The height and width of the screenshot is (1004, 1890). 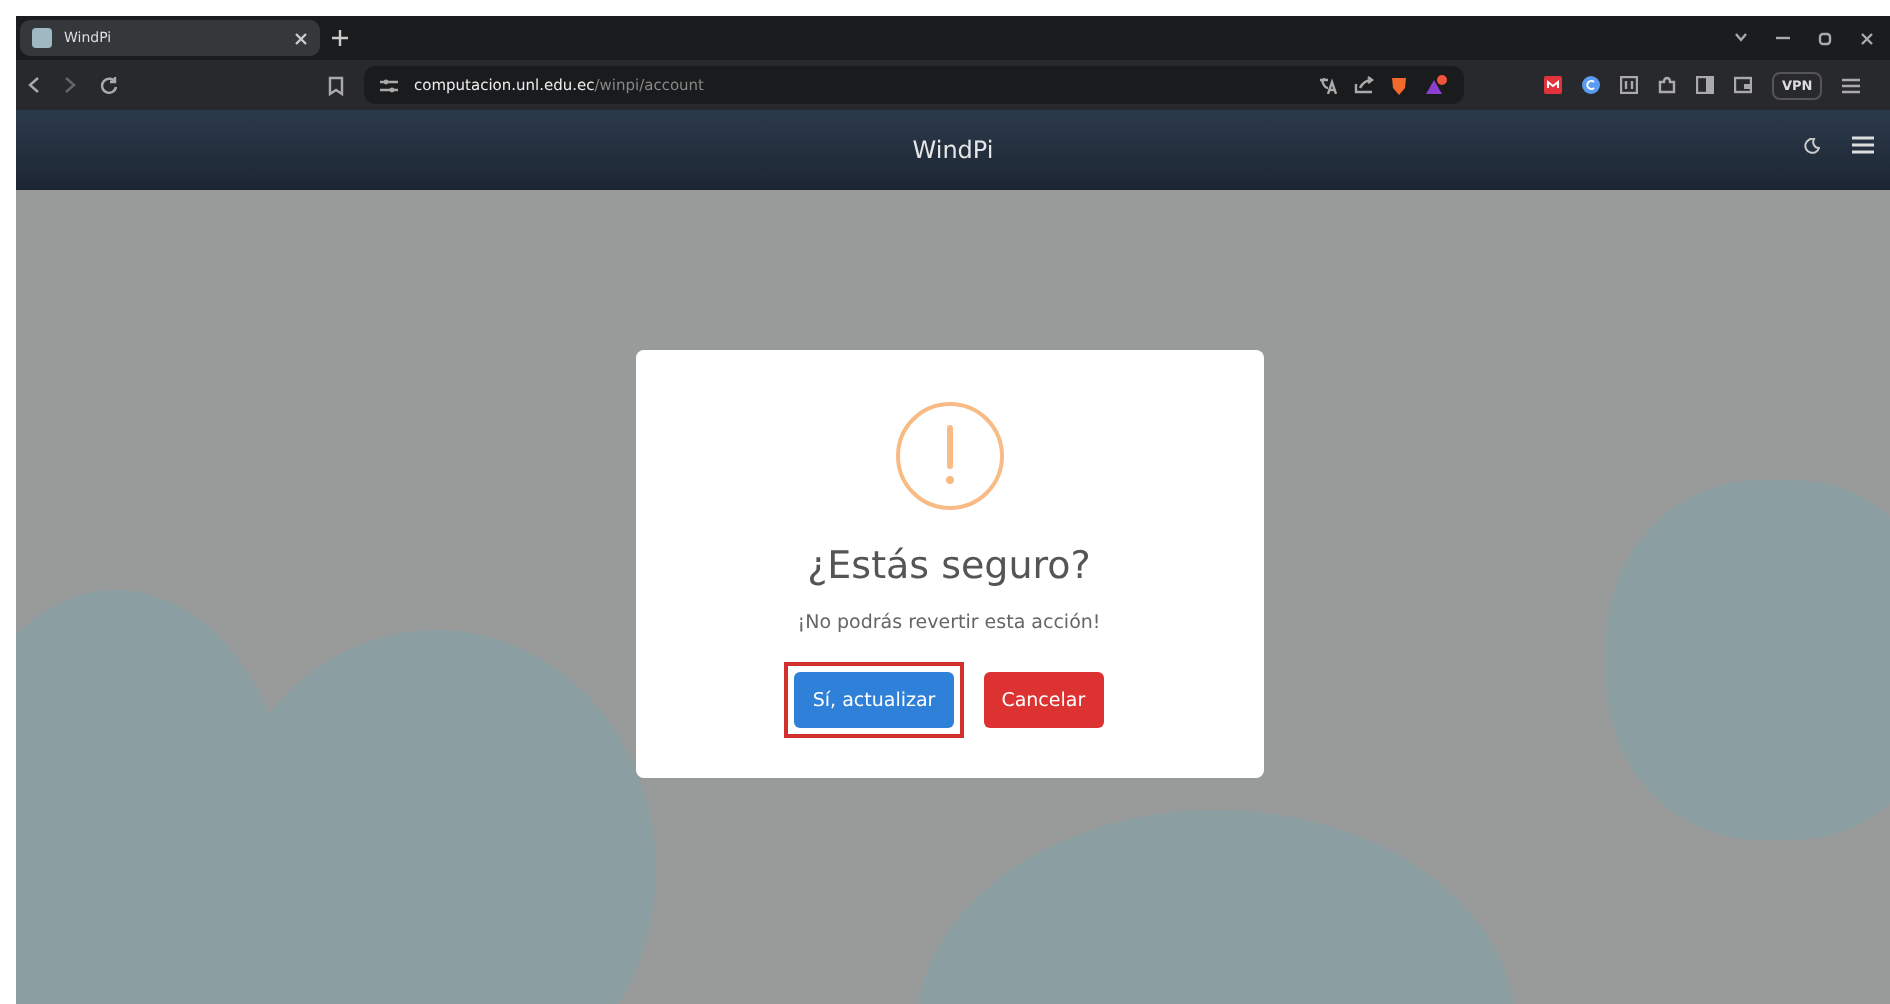 I want to click on menu-icon, so click(x=1851, y=85).